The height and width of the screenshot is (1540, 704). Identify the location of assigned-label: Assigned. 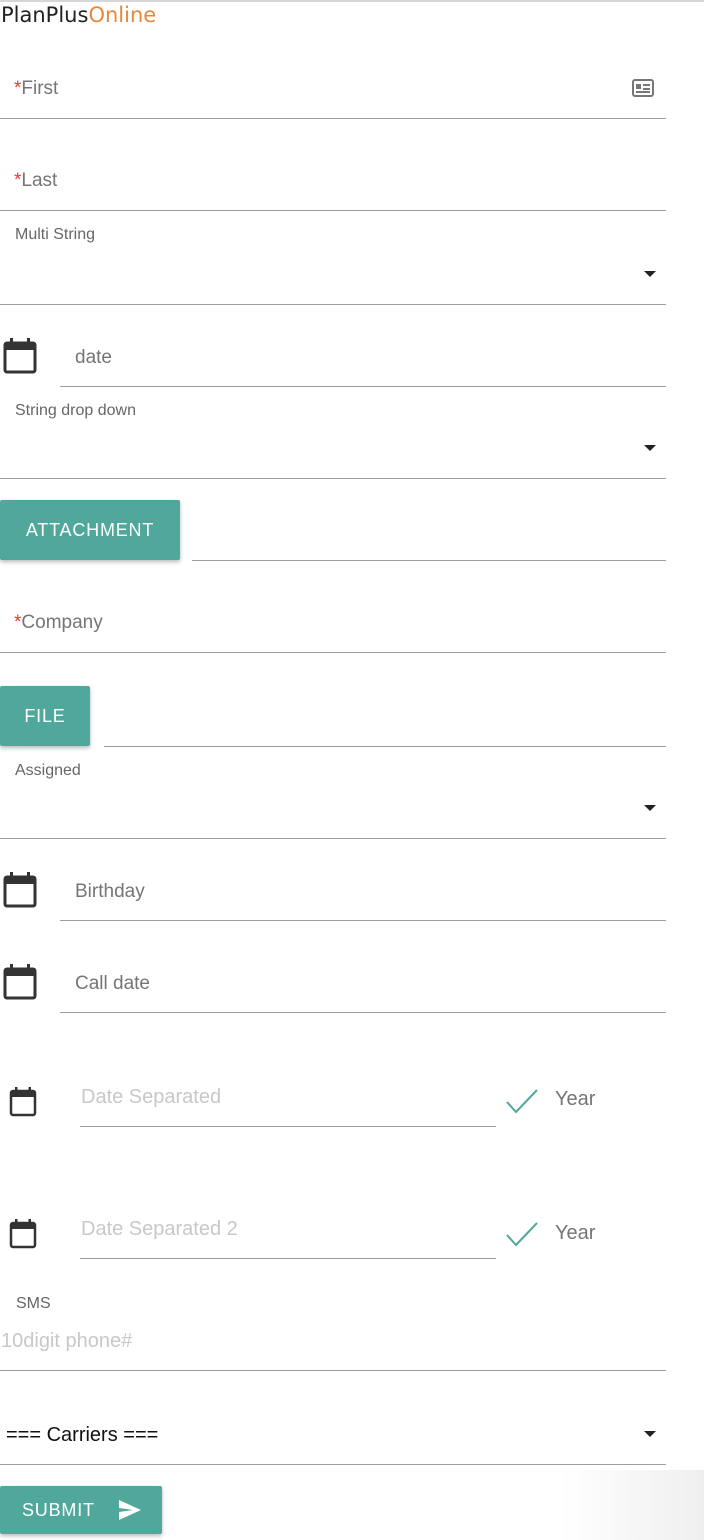
(48, 770).